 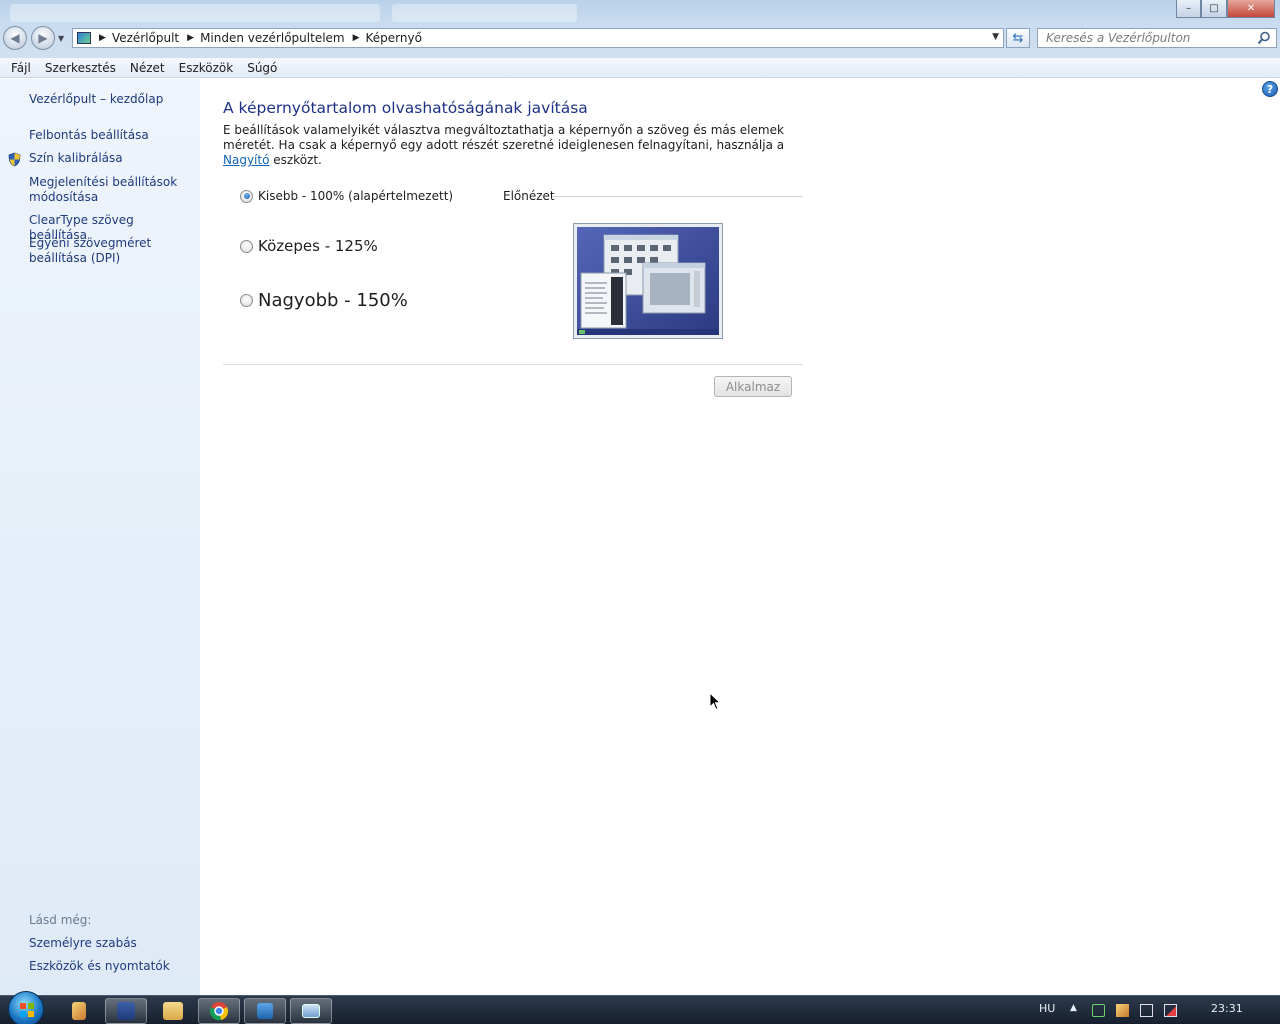 I want to click on search-icon, so click(x=1264, y=38).